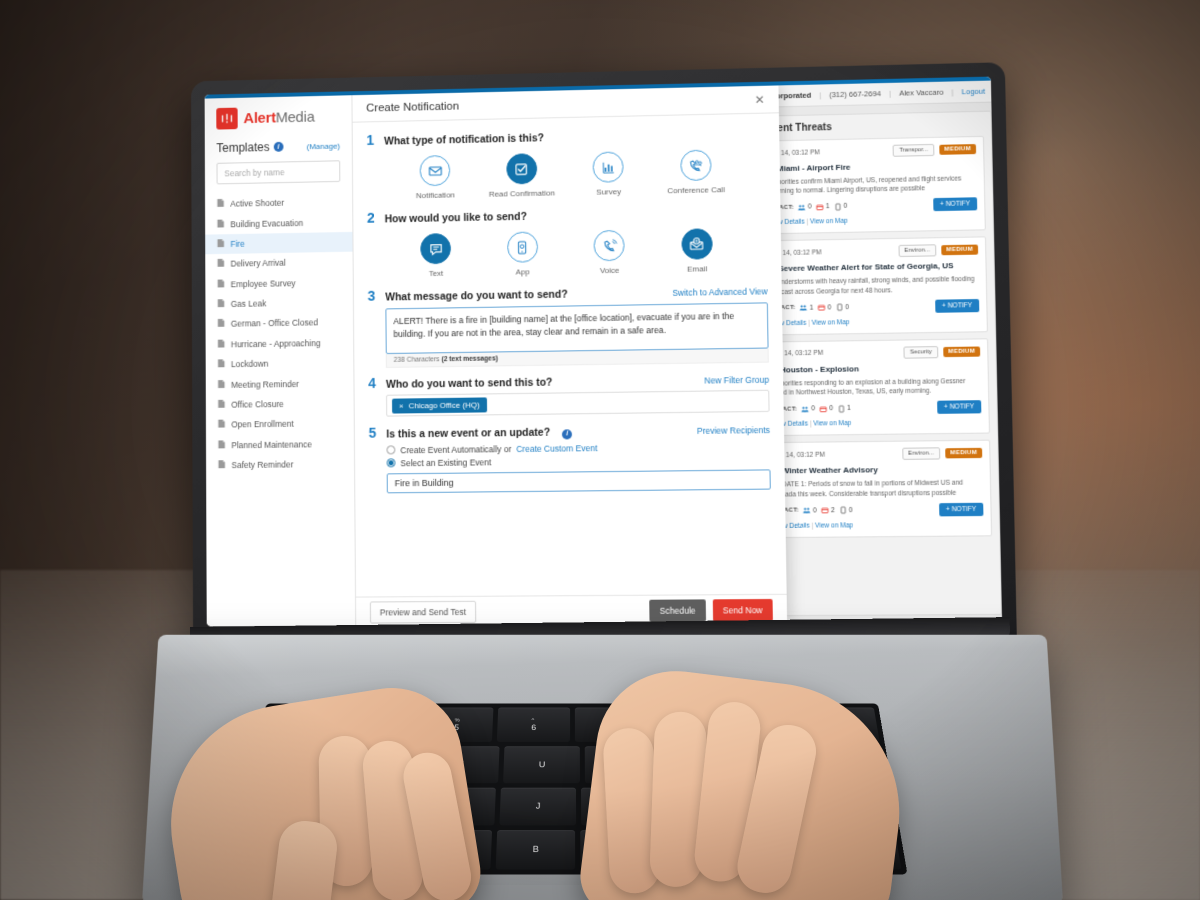 The height and width of the screenshot is (900, 1200). Describe the element at coordinates (697, 269) in the screenshot. I see `delivery-option-label: Email` at that location.